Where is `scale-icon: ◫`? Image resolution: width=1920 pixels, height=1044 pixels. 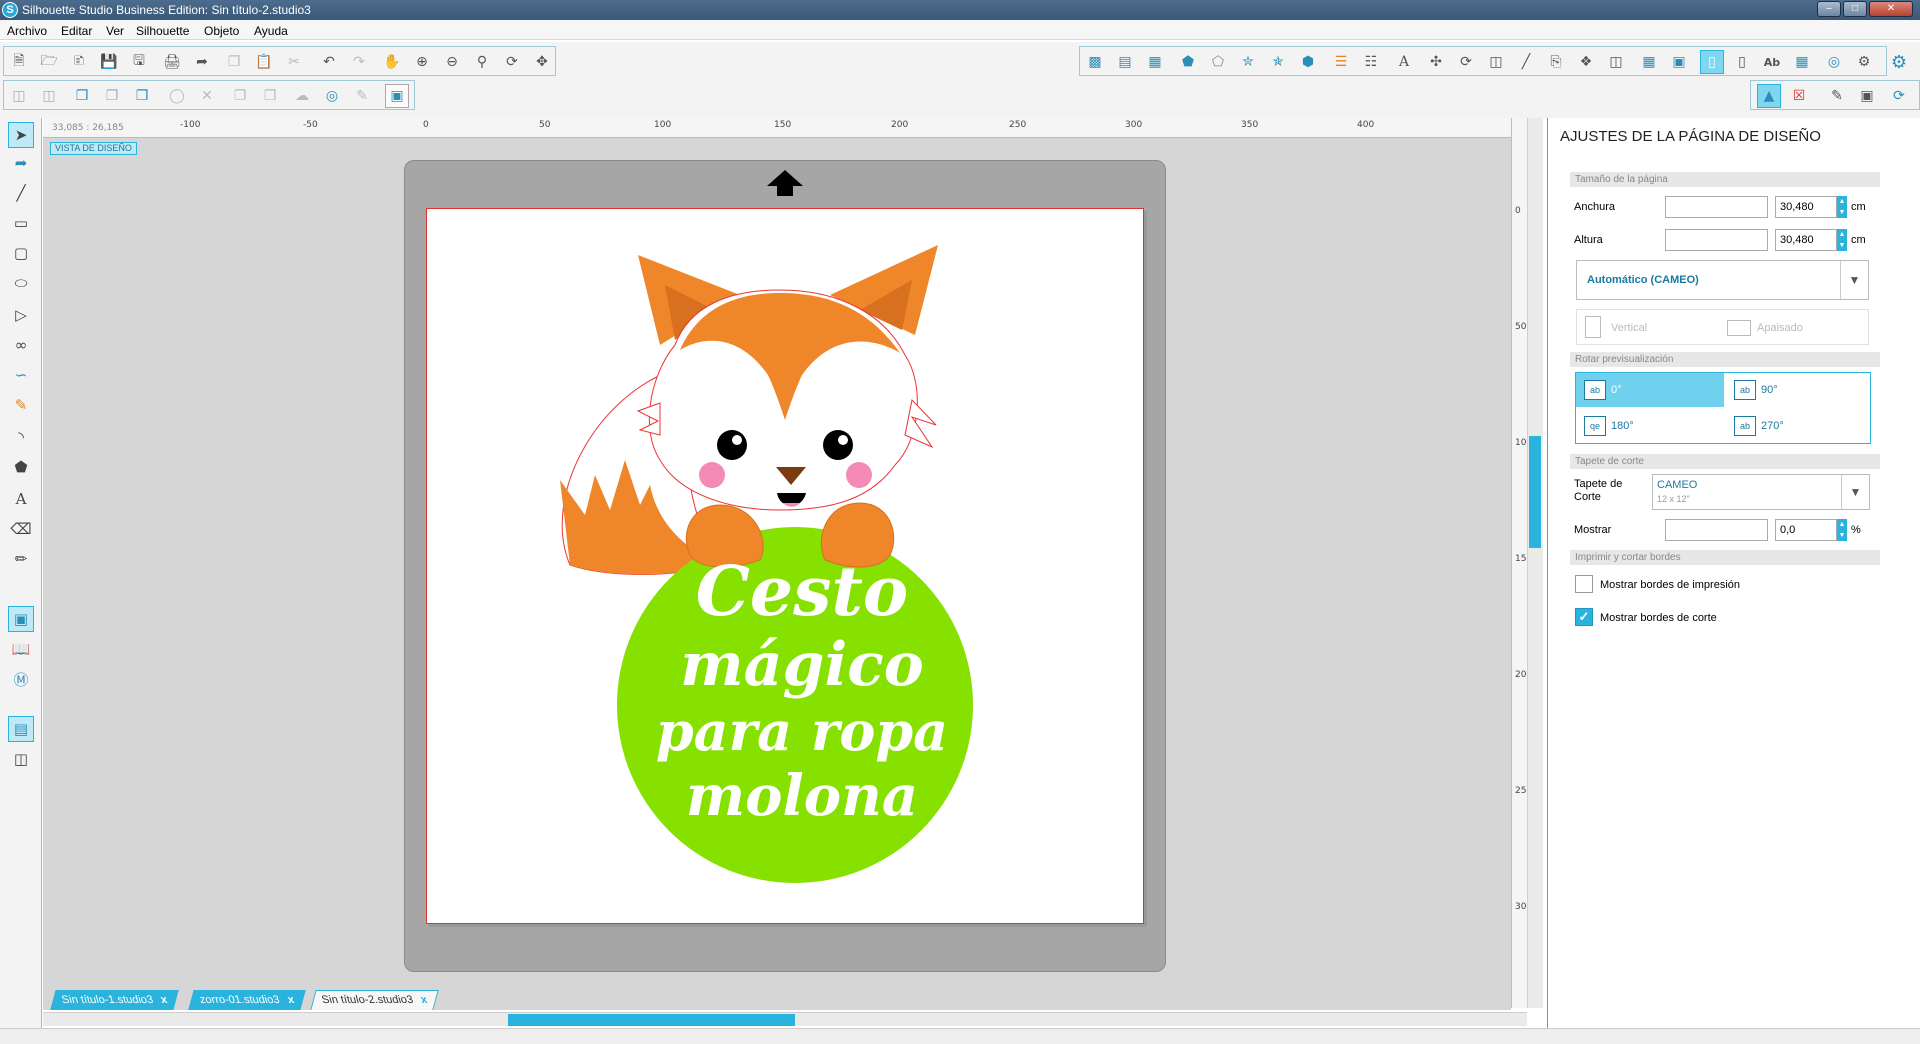
scale-icon: ◫ is located at coordinates (1496, 62).